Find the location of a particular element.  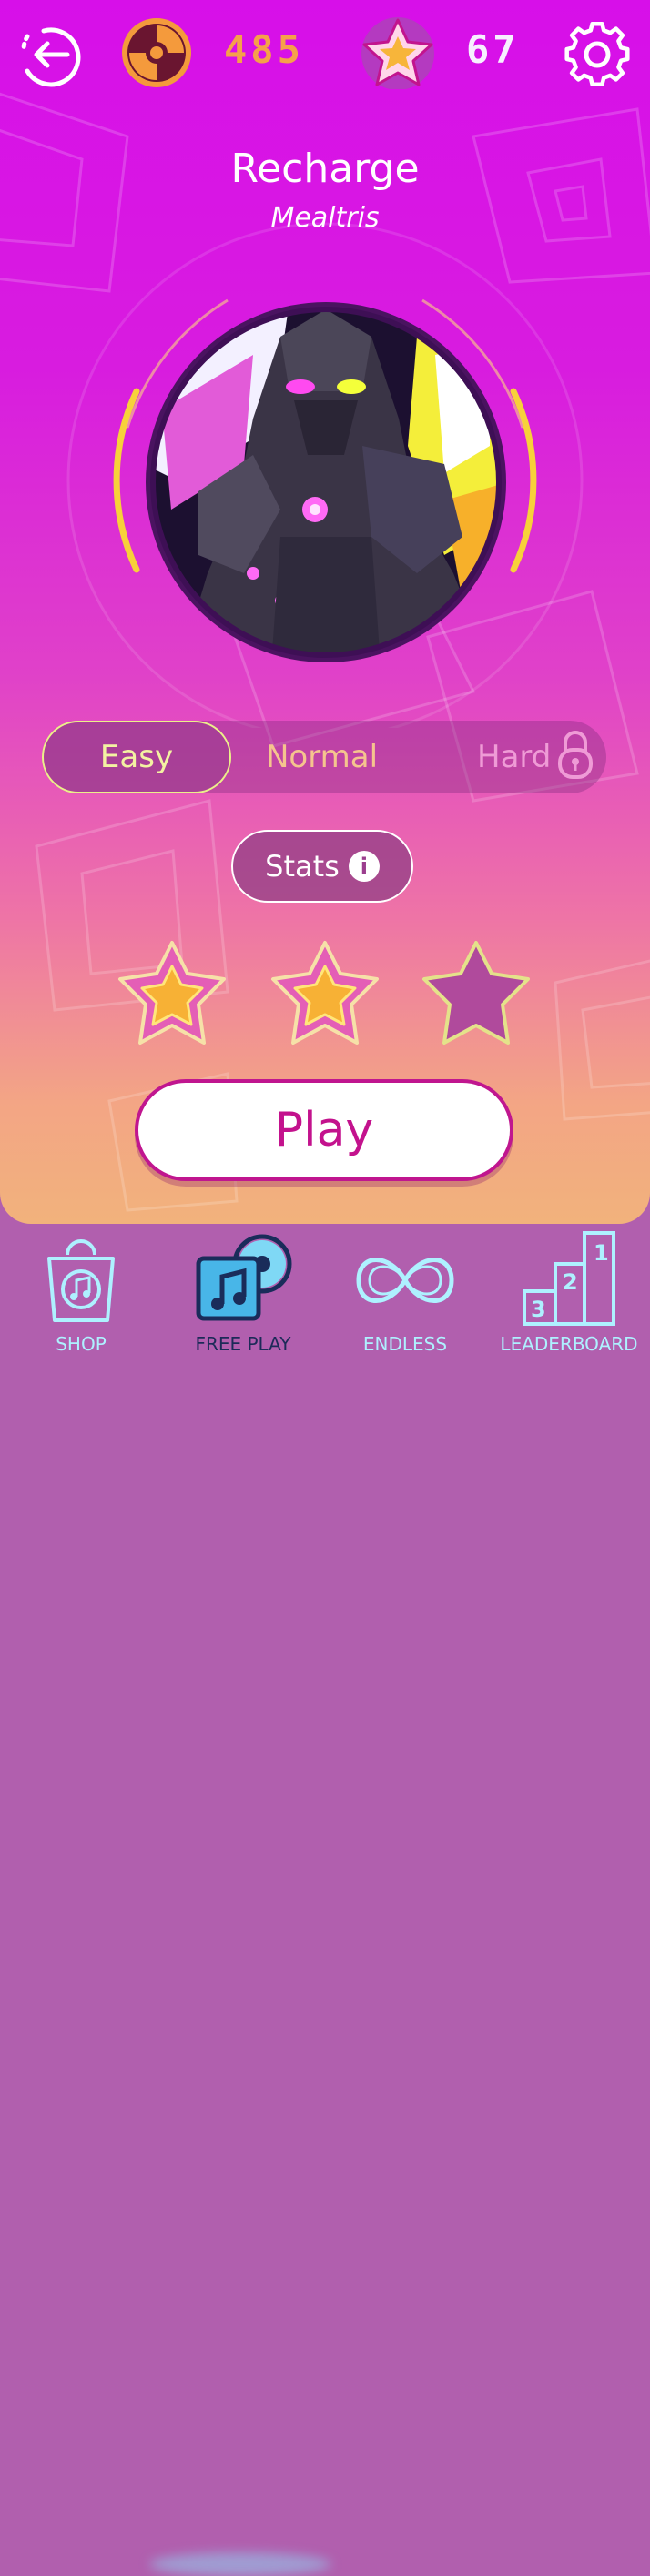

nav-free-play: FREE PLAY is located at coordinates (243, 1299).